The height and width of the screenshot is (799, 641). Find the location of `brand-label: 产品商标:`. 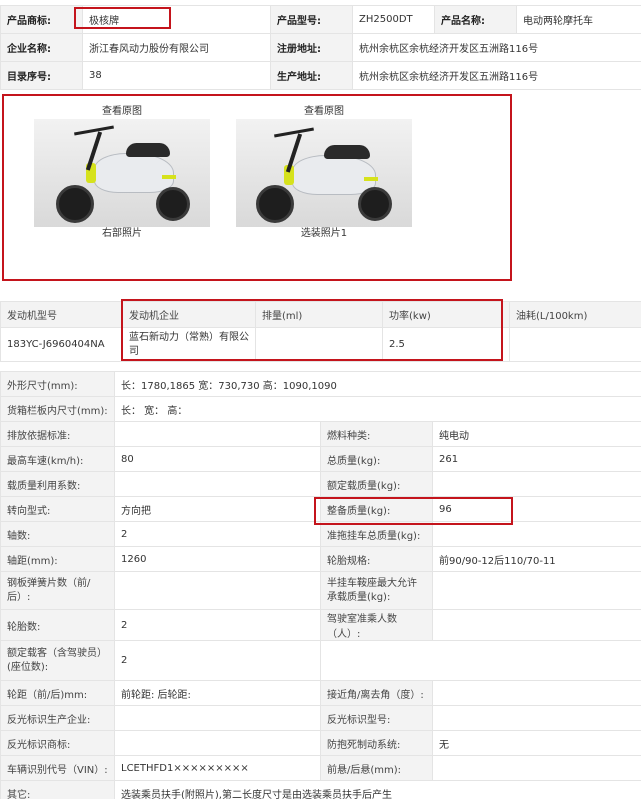

brand-label: 产品商标: is located at coordinates (41, 19).